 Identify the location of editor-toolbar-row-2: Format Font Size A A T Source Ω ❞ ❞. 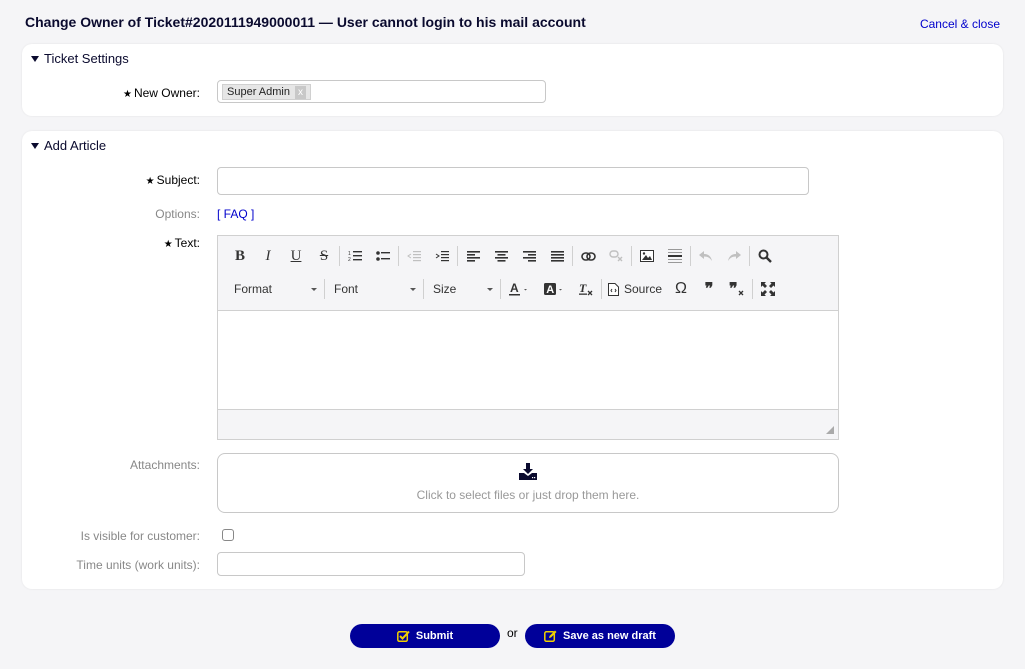
(504, 289).